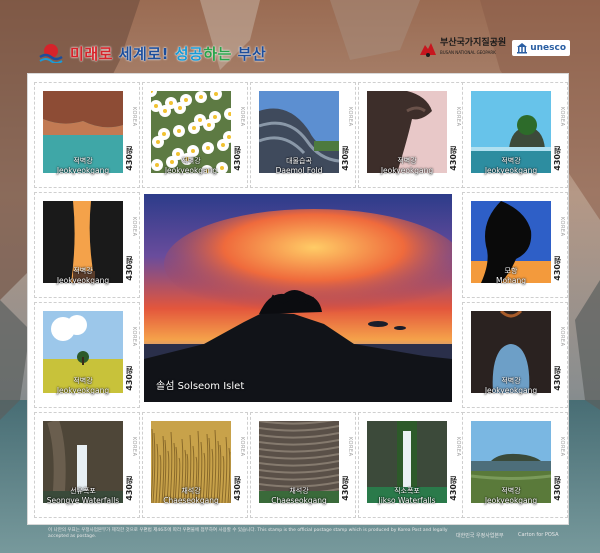 The width and height of the screenshot is (600, 553). What do you see at coordinates (303, 135) in the screenshot?
I see `stamp: 대물습곡 Daemol Fold KOREA 430원` at bounding box center [303, 135].